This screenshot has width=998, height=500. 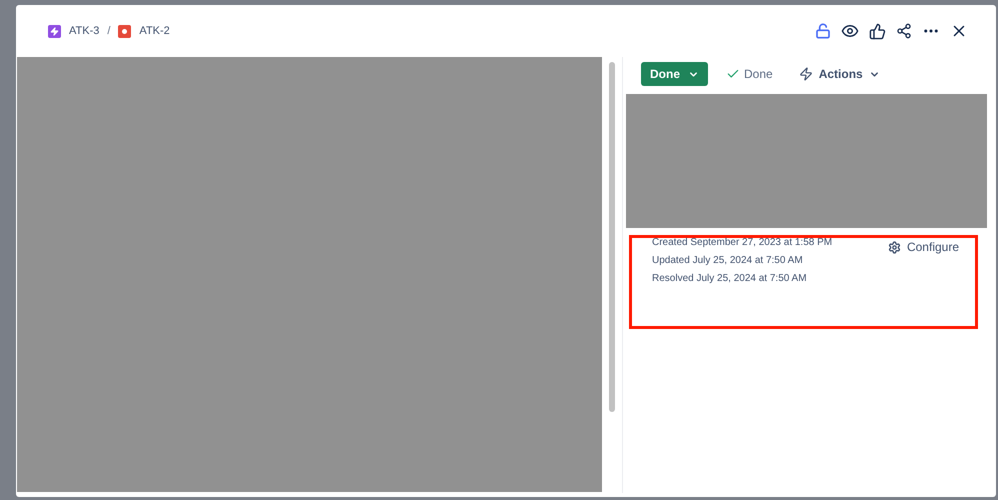 What do you see at coordinates (674, 74) in the screenshot?
I see `status-button: Done` at bounding box center [674, 74].